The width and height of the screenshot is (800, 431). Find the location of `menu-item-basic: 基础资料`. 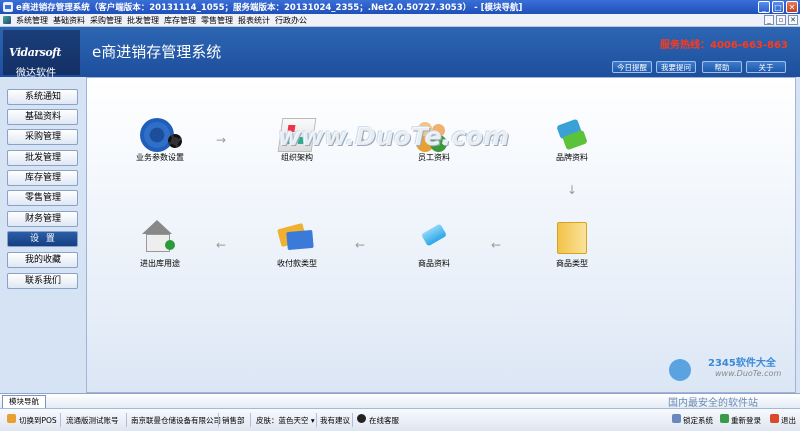

menu-item-basic: 基础资料 is located at coordinates (69, 20).